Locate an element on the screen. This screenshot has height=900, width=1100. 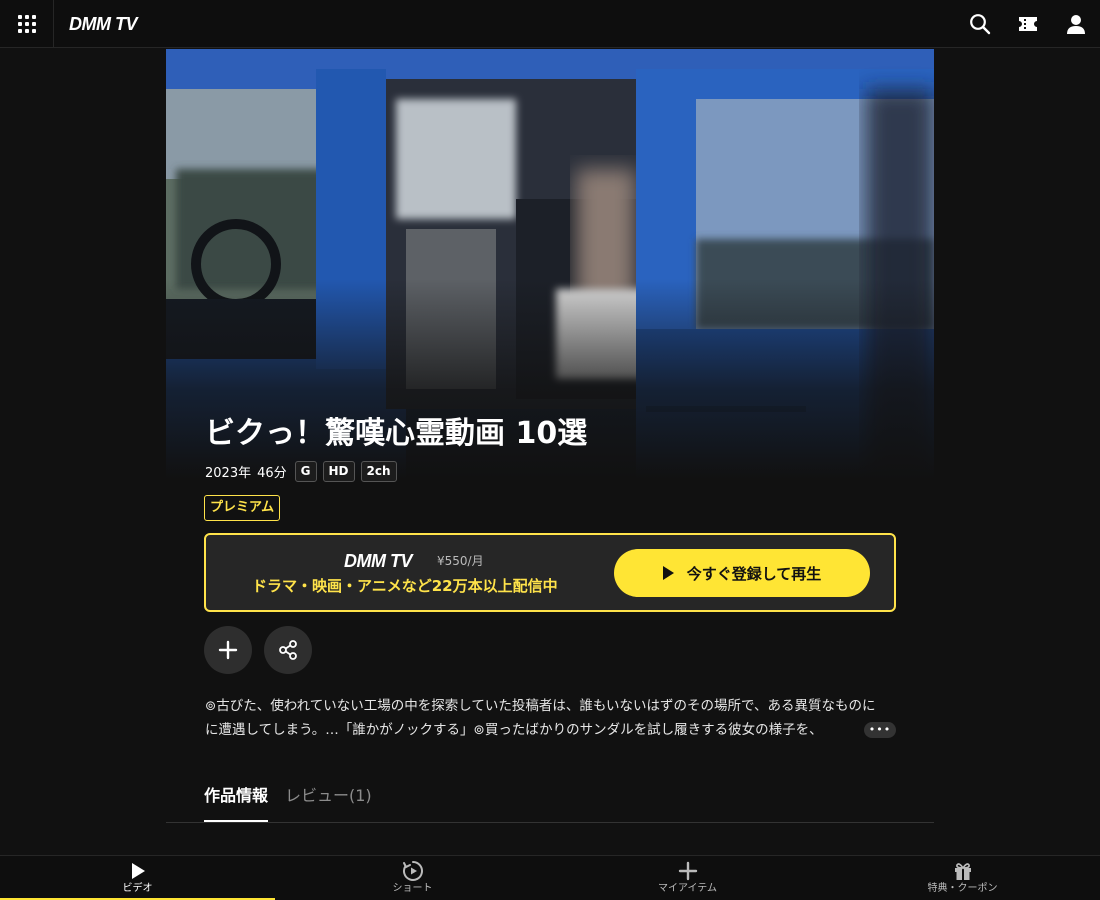
user-icon is located at coordinates (1076, 24).